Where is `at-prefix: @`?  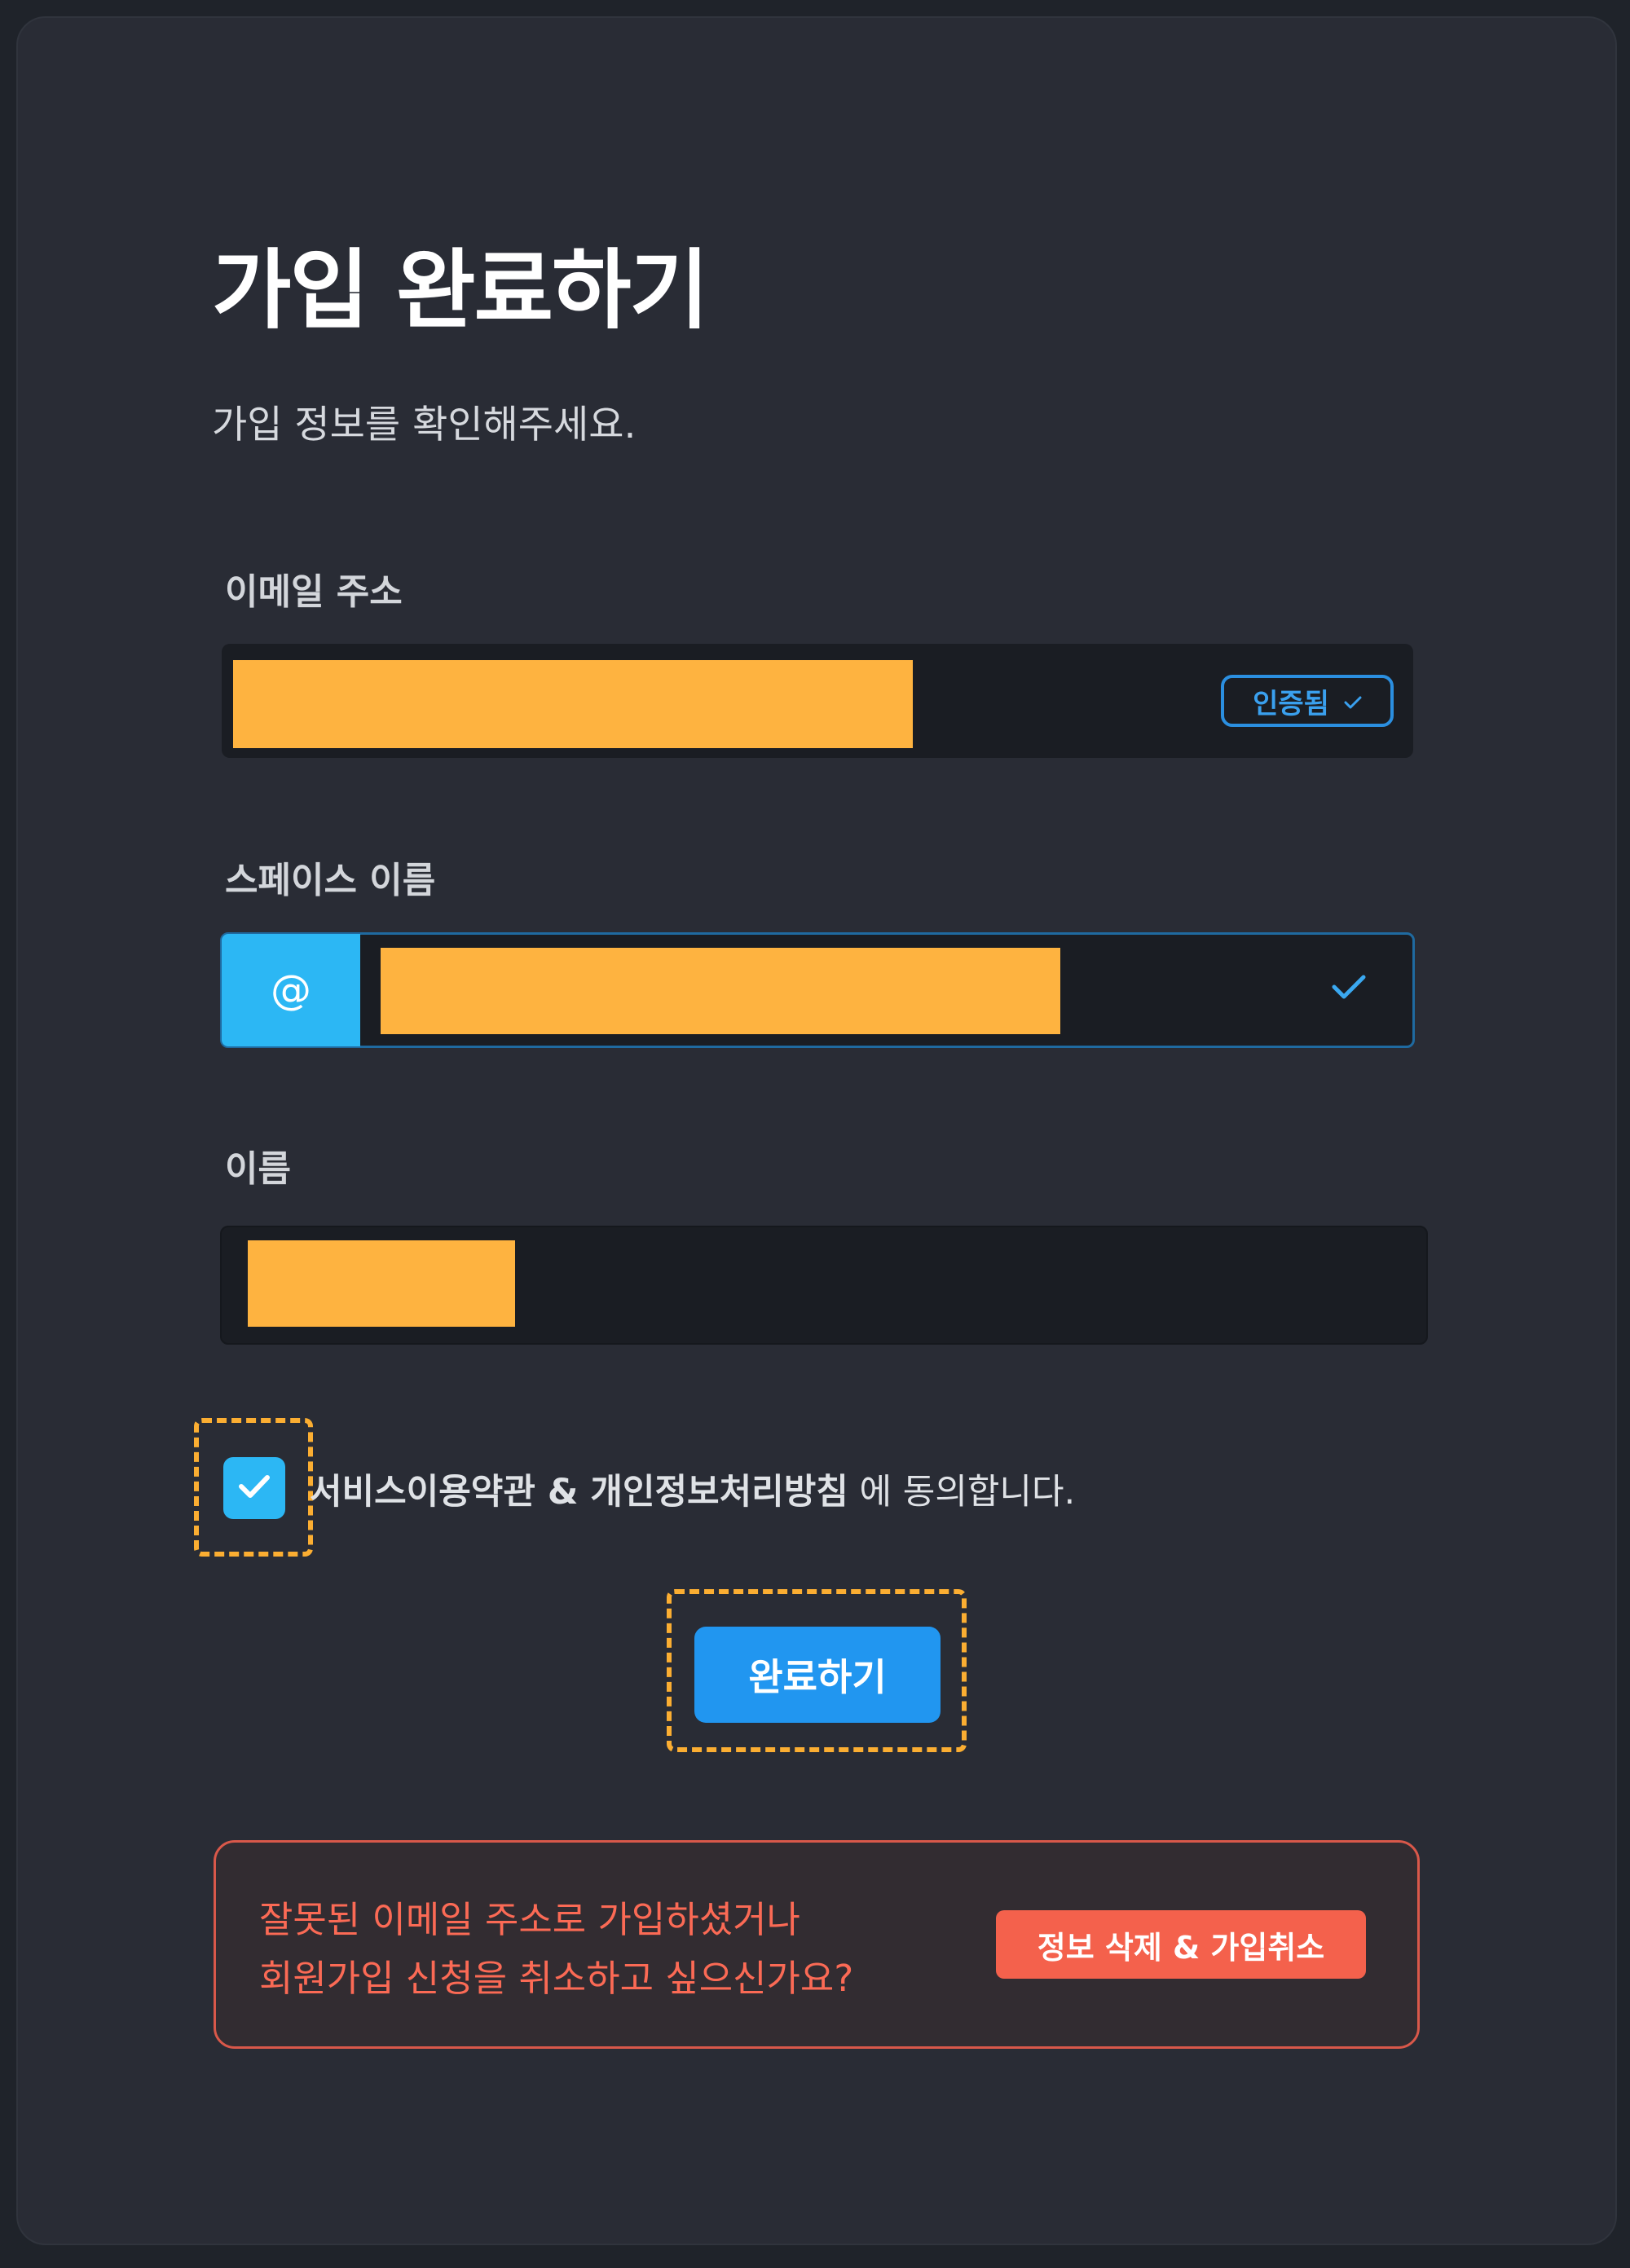 at-prefix: @ is located at coordinates (291, 990).